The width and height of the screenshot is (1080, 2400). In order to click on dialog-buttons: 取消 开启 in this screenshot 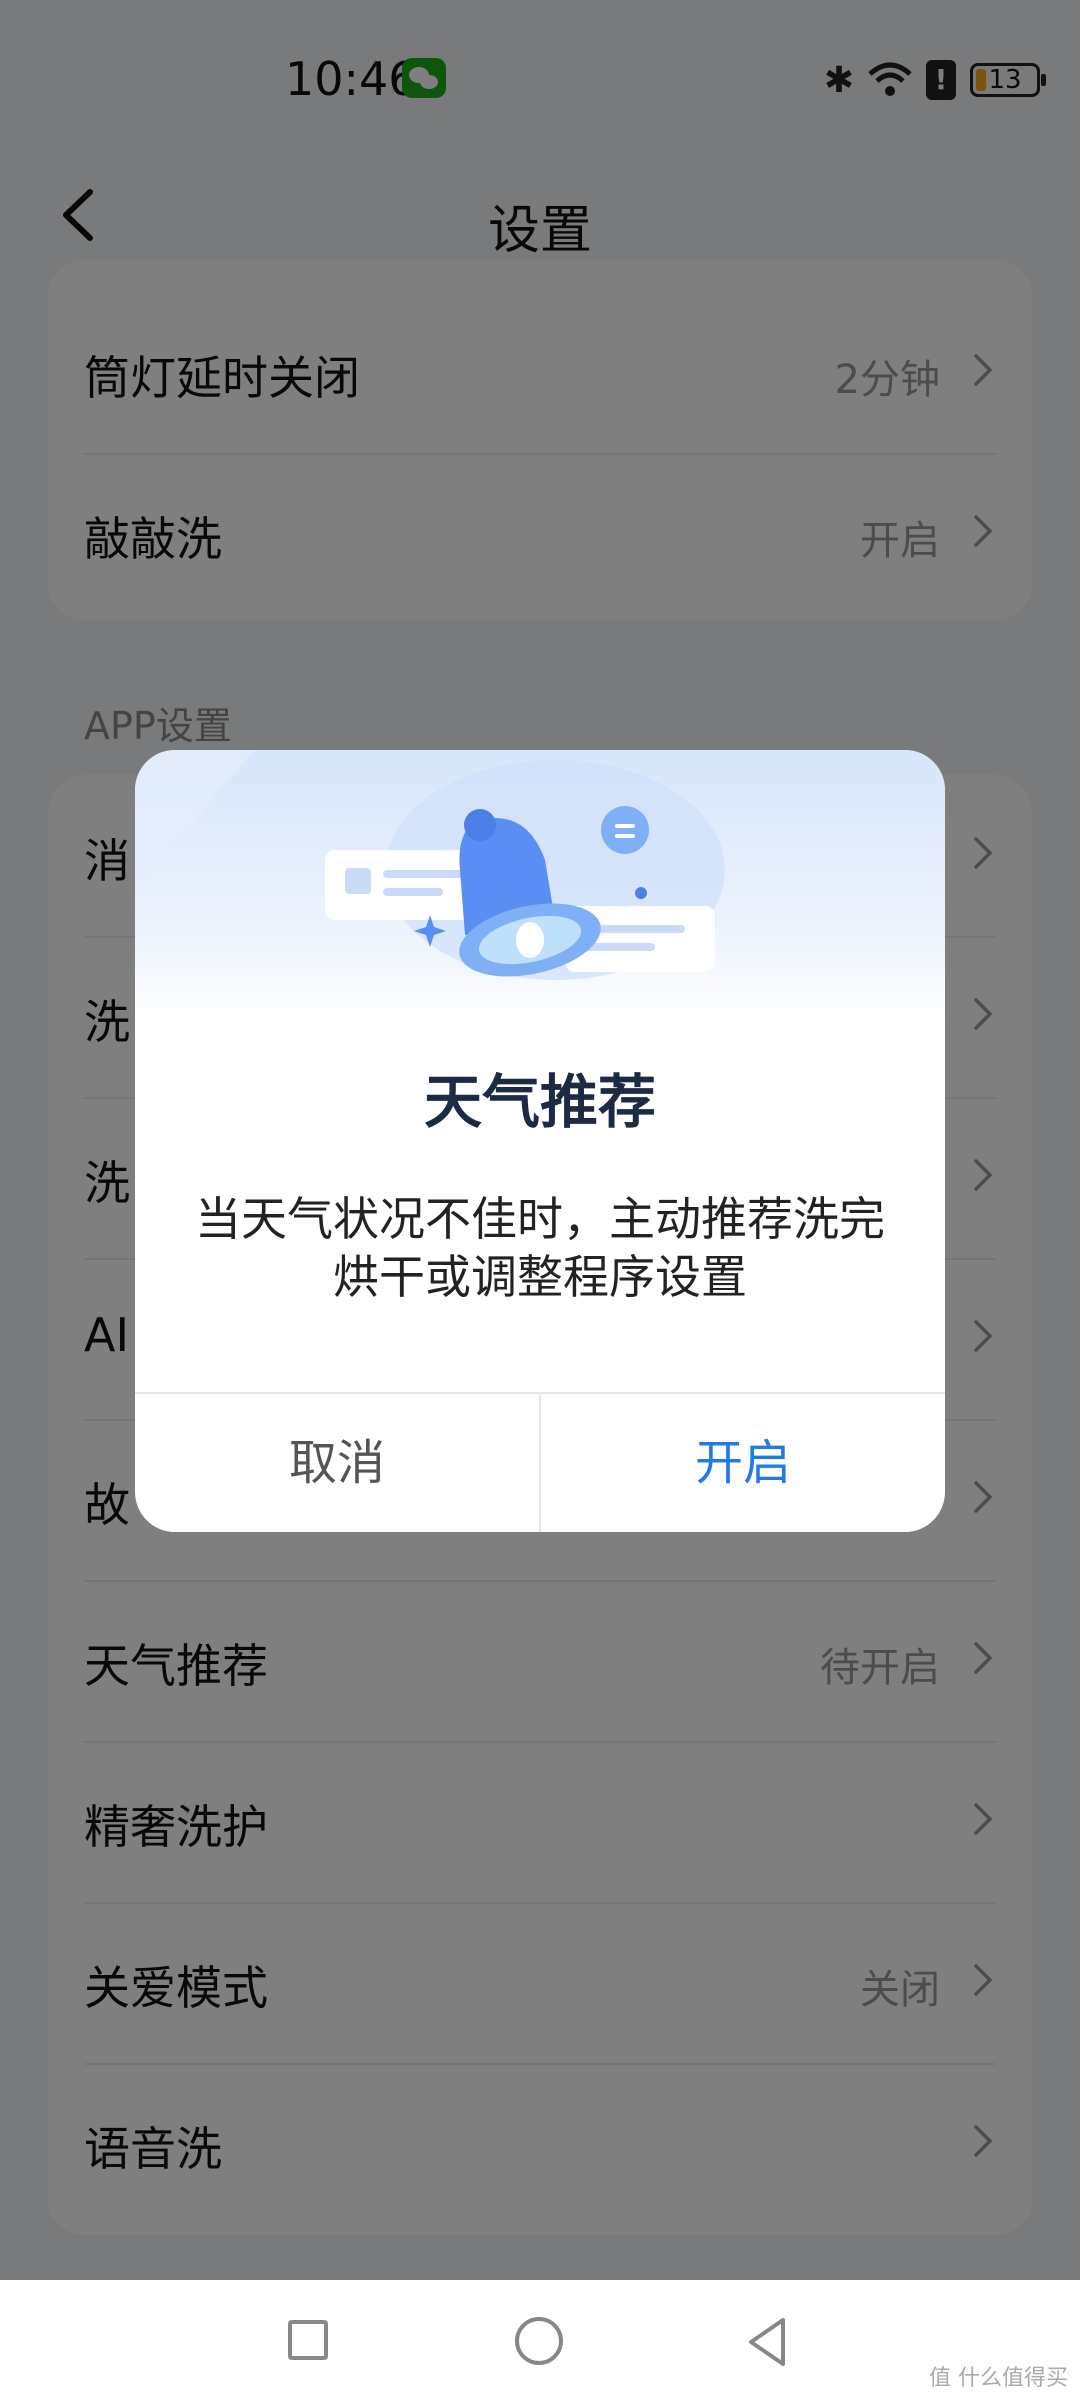, I will do `click(540, 1462)`.